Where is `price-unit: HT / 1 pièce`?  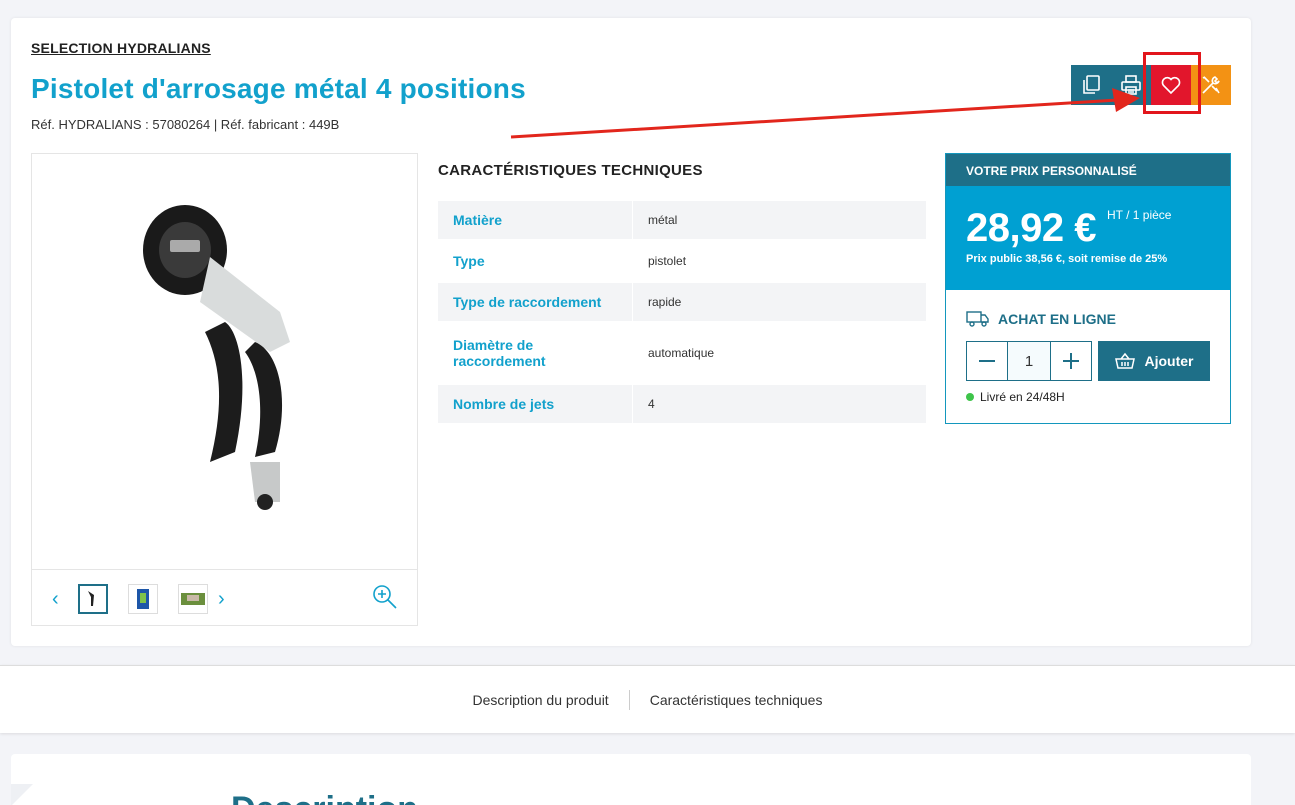 price-unit: HT / 1 pièce is located at coordinates (1139, 215).